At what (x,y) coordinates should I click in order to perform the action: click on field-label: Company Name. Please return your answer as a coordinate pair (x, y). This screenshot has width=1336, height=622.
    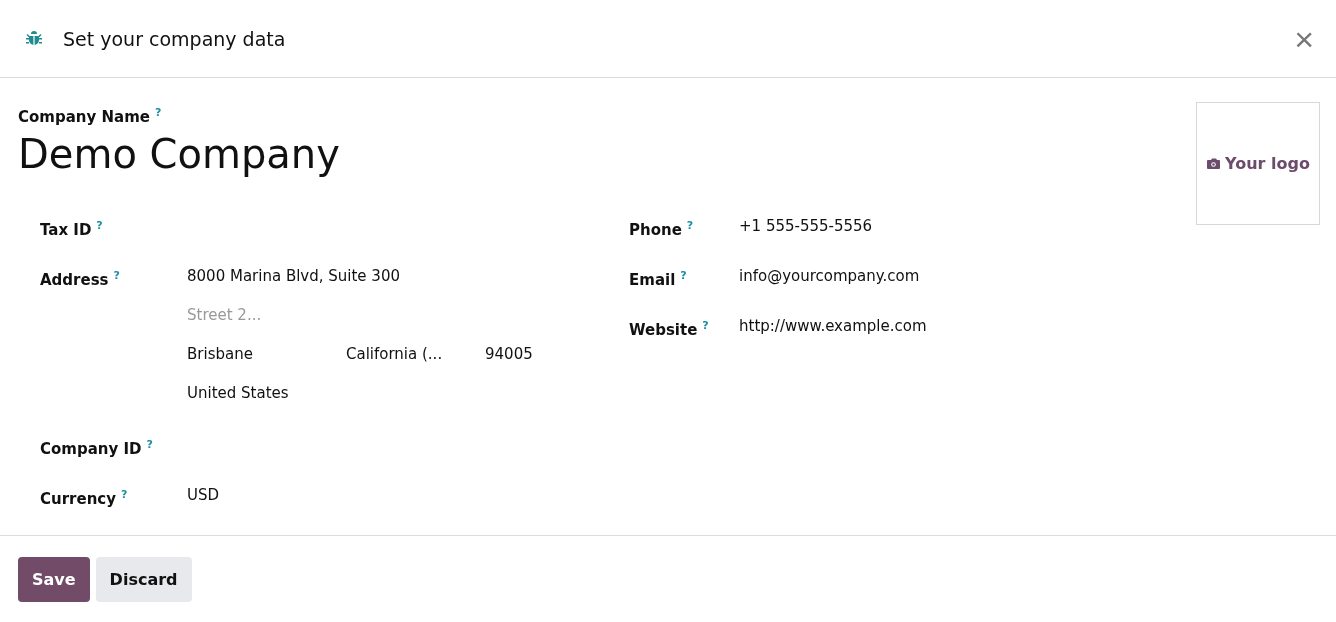
    Looking at the image, I should click on (84, 117).